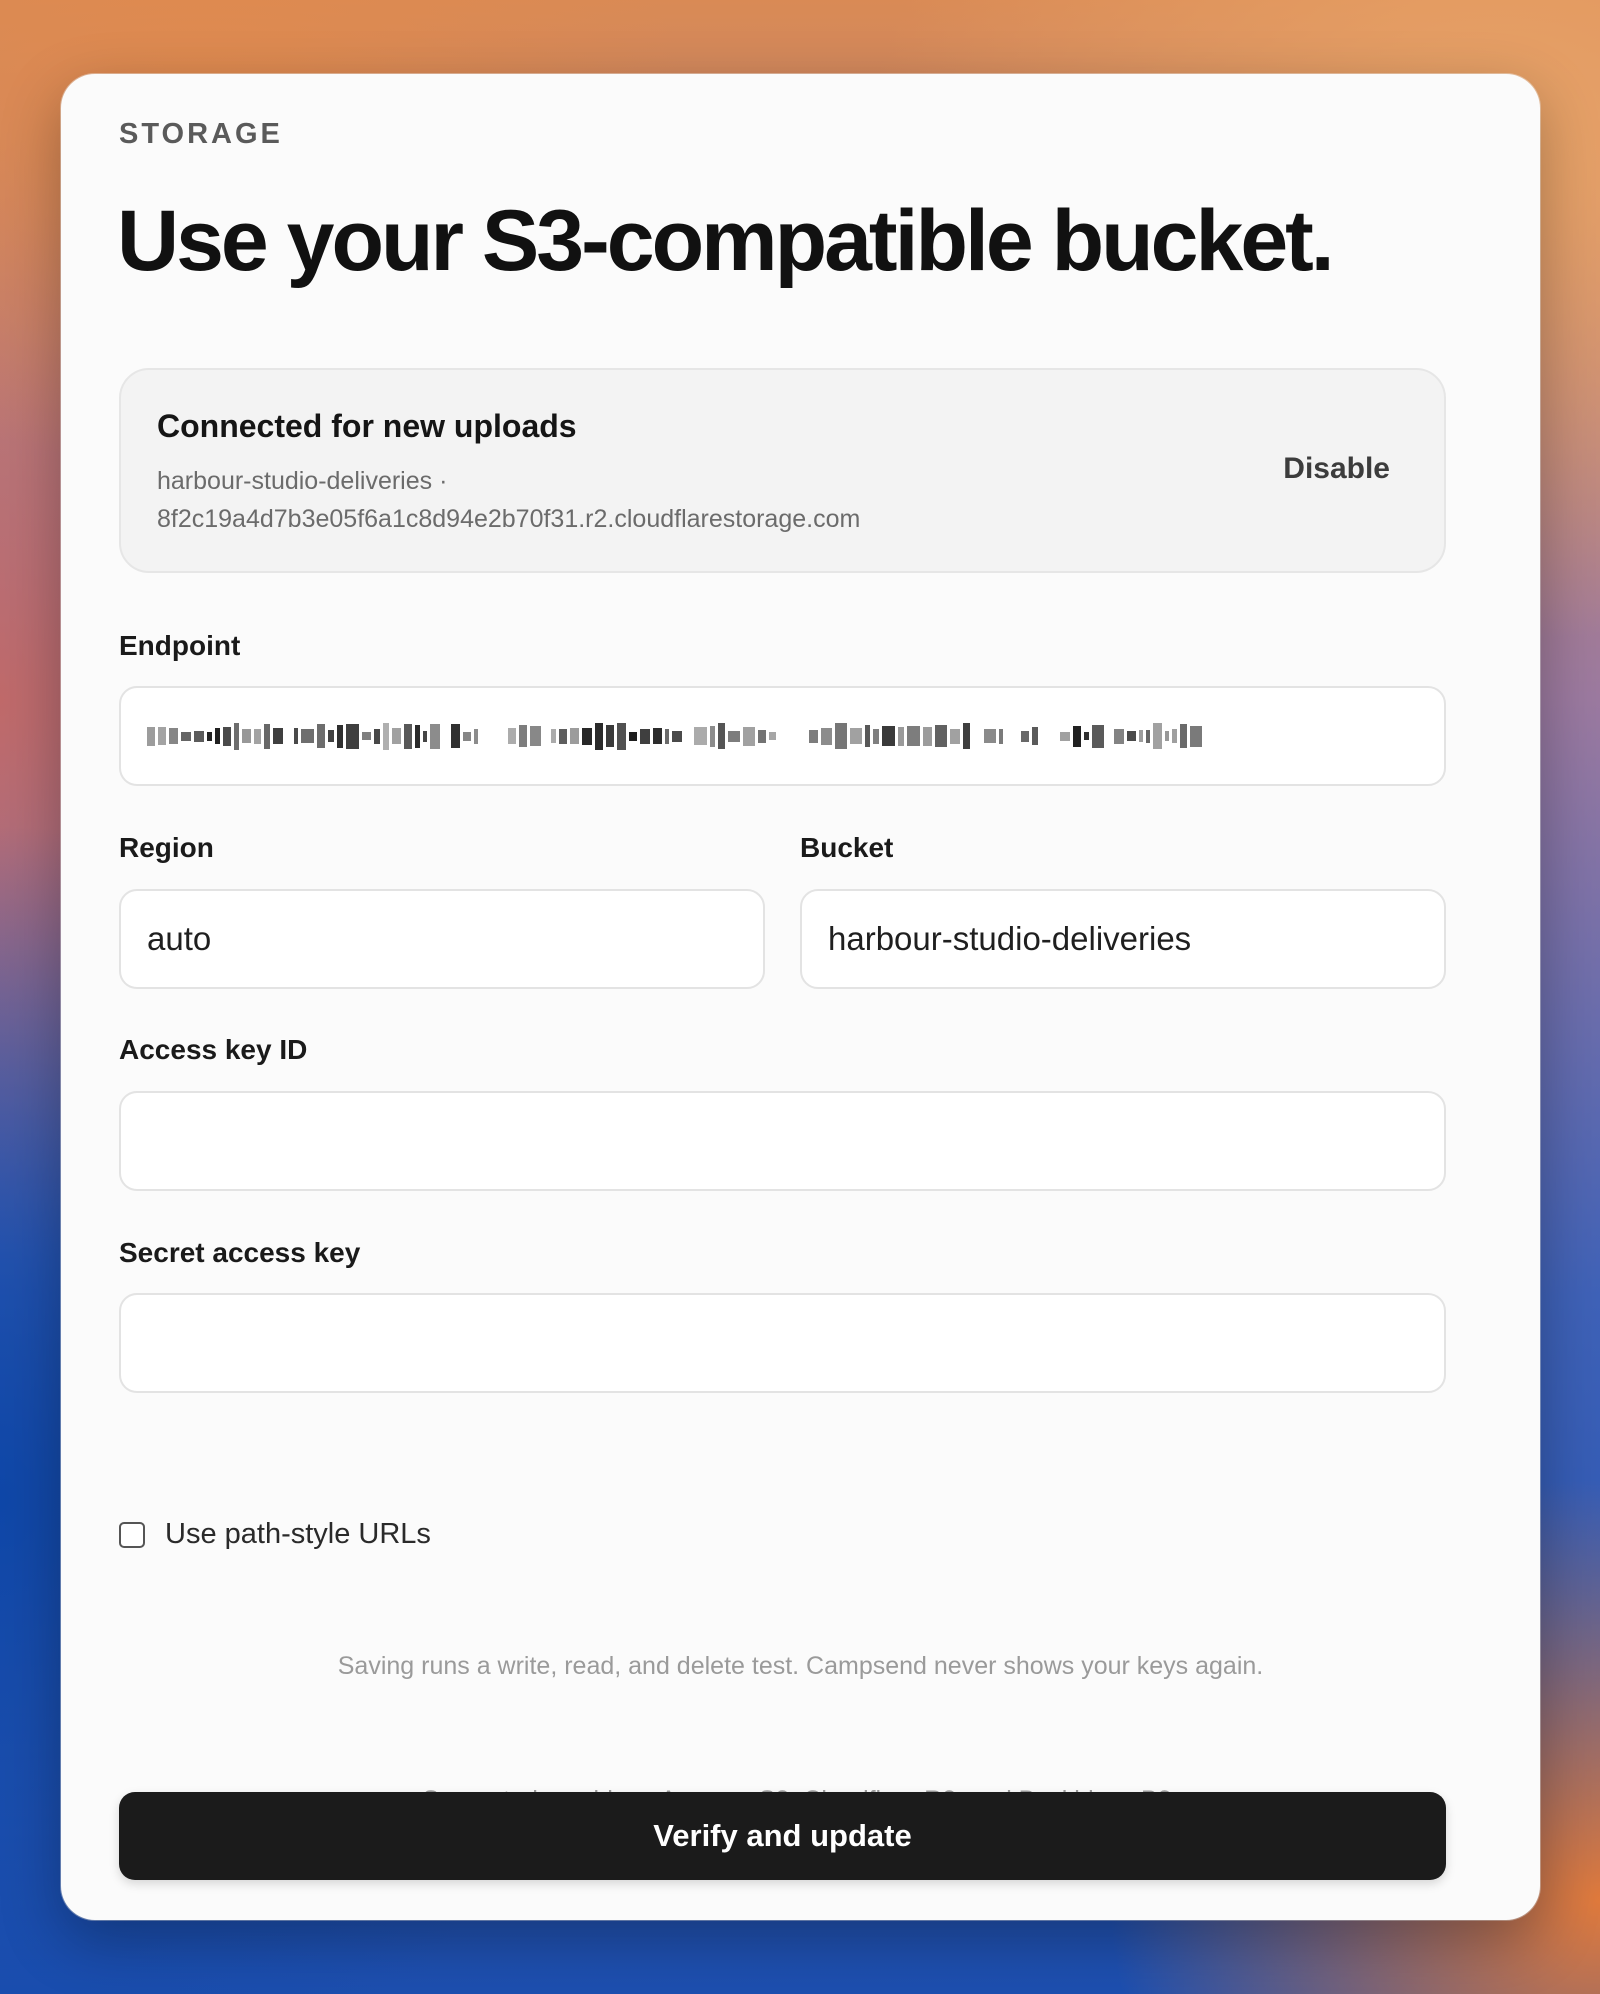  I want to click on endpoint-input, so click(782, 736).